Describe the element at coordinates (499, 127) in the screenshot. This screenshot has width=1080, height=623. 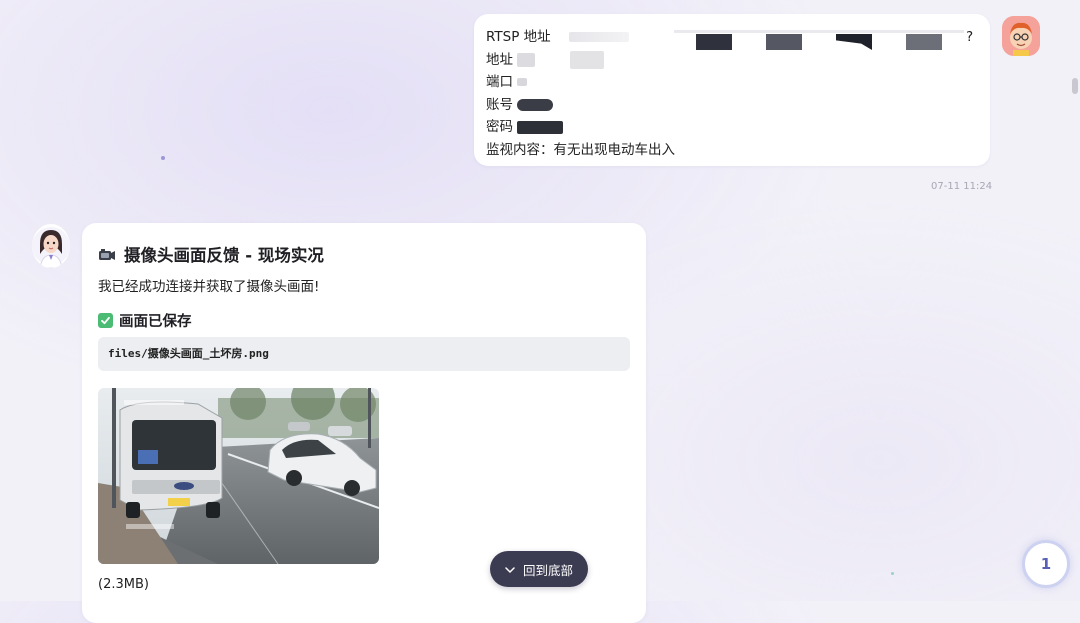
I see `password-label: 密码` at that location.